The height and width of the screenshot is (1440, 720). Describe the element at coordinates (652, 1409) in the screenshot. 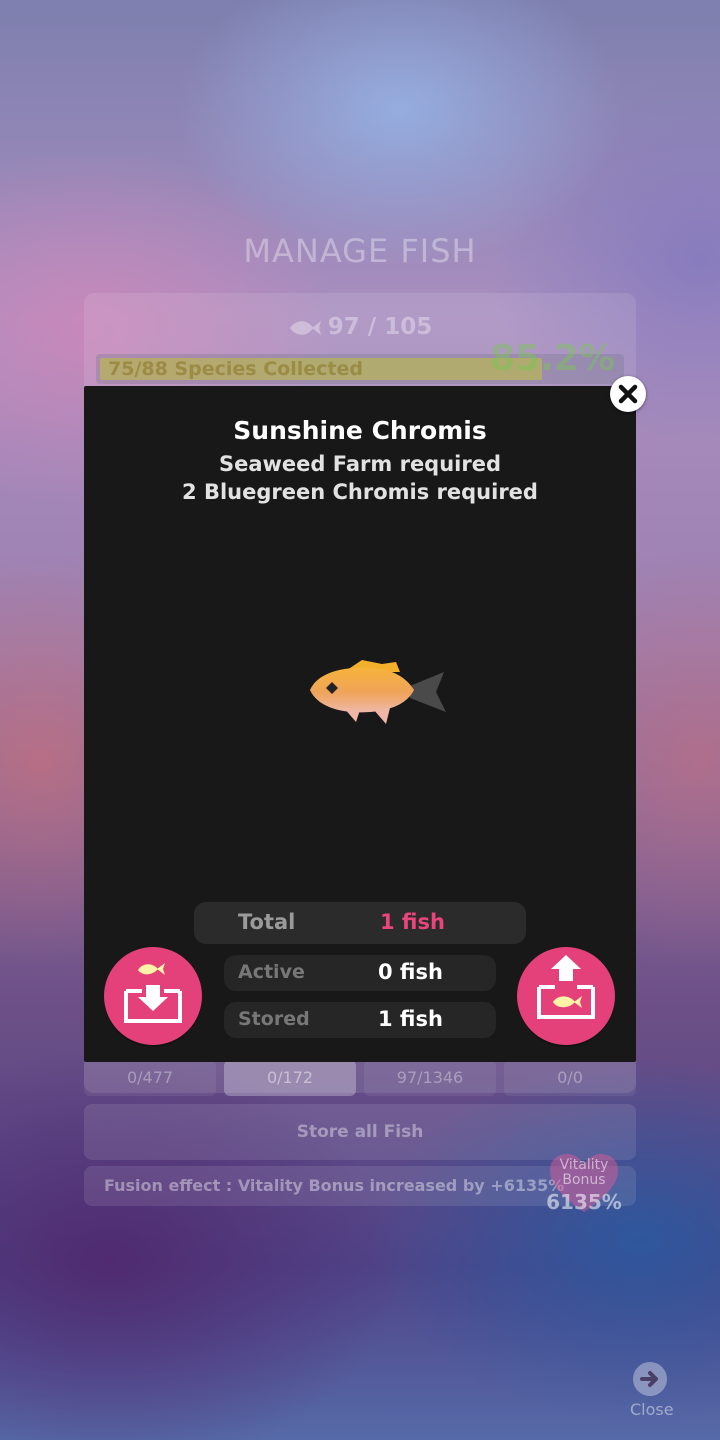

I see `close-label: Close` at that location.